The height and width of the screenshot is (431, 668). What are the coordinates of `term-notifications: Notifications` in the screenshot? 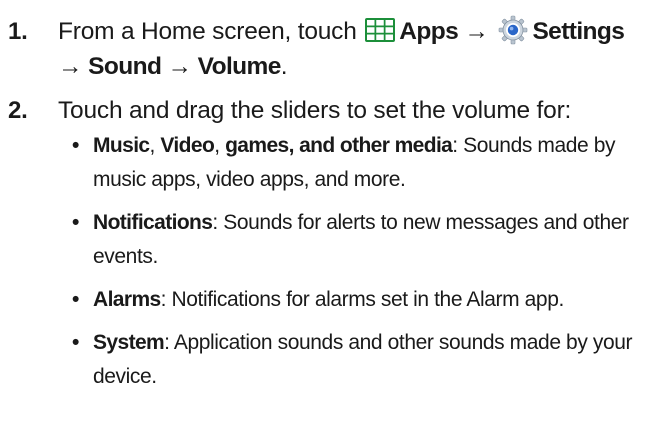 It's located at (153, 222).